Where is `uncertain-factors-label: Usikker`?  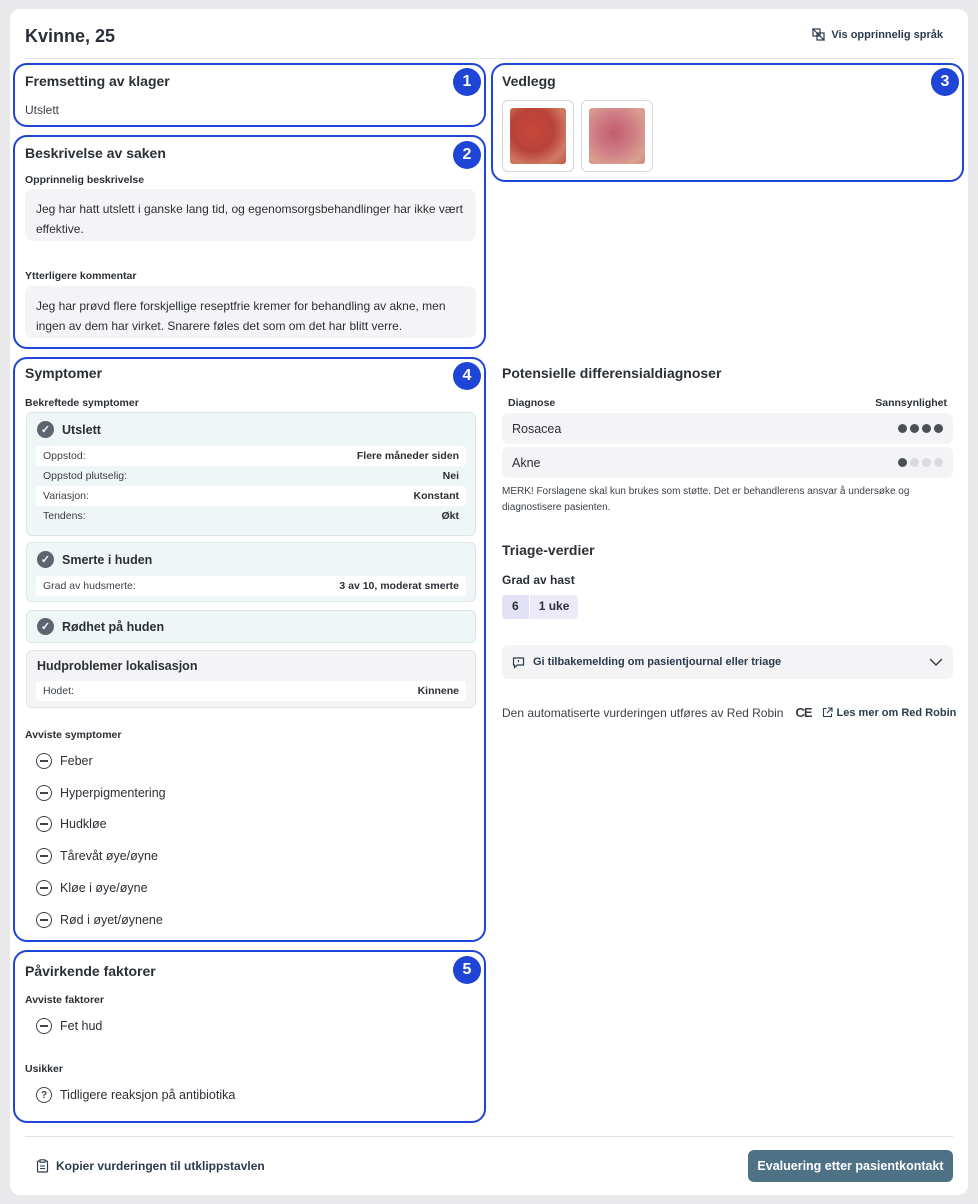 uncertain-factors-label: Usikker is located at coordinates (44, 1069).